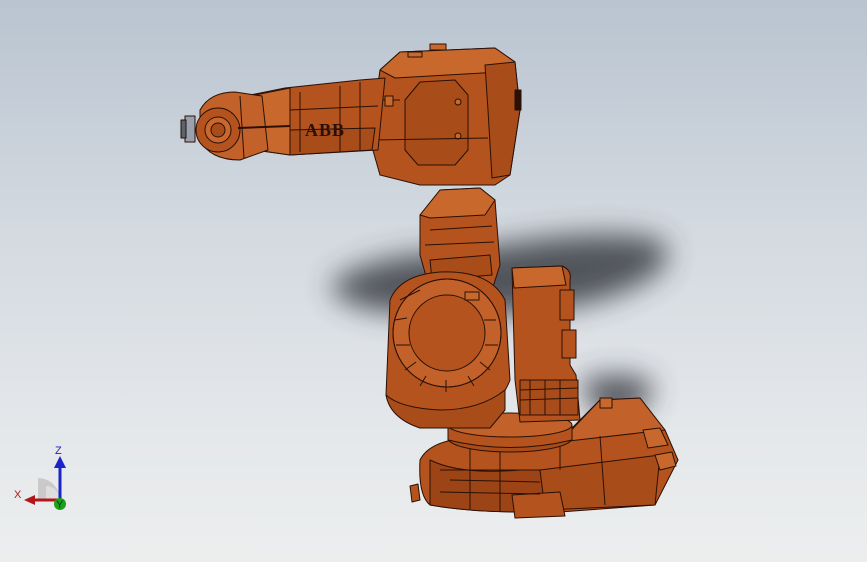 Image resolution: width=867 pixels, height=562 pixels. Describe the element at coordinates (60, 505) in the screenshot. I see `y-axis-label: Y` at that location.